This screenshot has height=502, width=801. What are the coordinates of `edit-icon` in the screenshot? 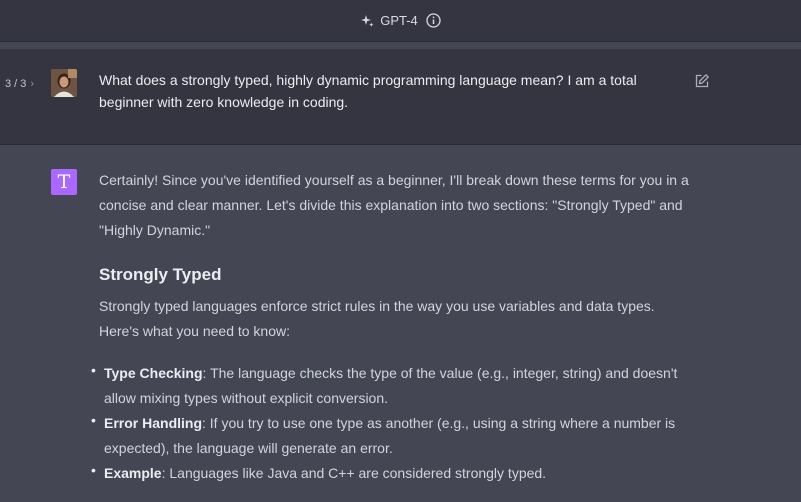 It's located at (702, 81).